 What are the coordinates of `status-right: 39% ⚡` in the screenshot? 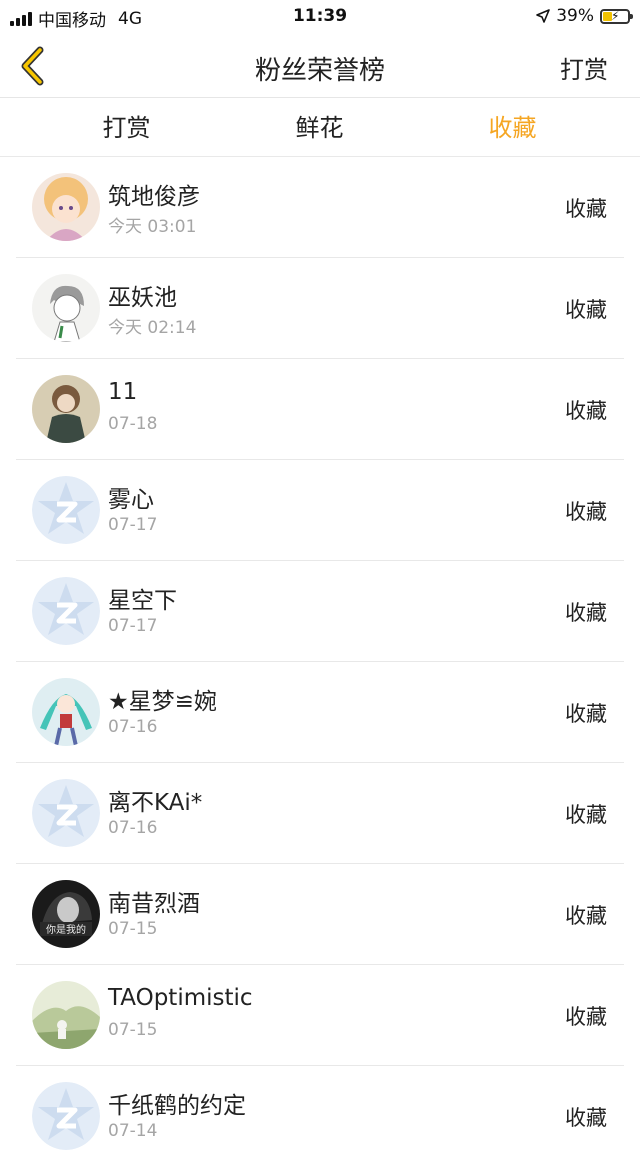 It's located at (584, 16).